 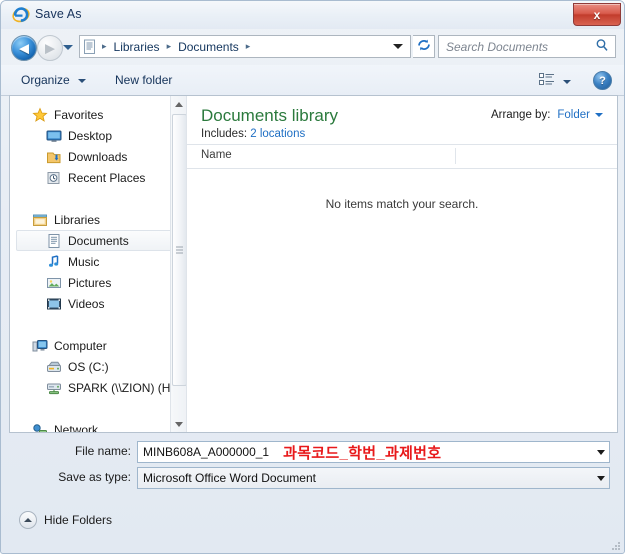 What do you see at coordinates (98, 387) in the screenshot?
I see `sidebar-item-spark-h: SPARK (\\ZION) (H:)` at bounding box center [98, 387].